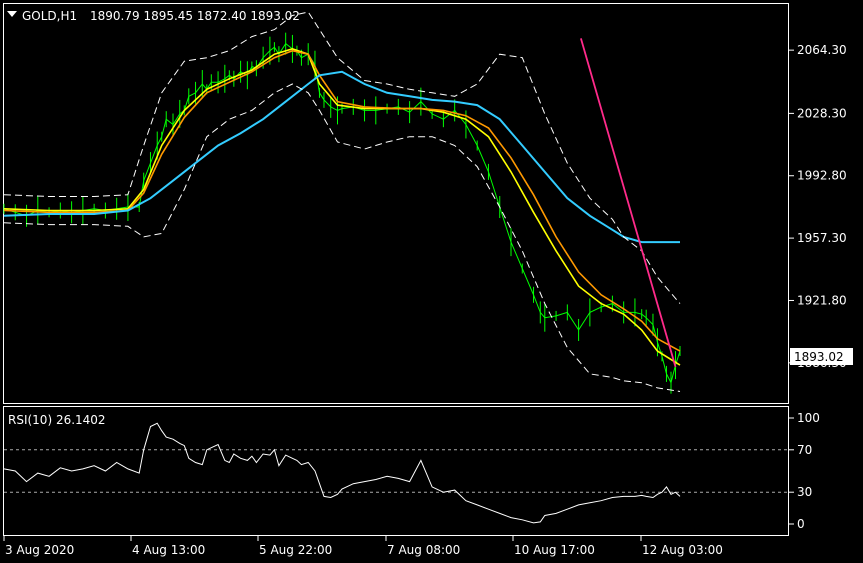 This screenshot has width=863, height=563. Describe the element at coordinates (554, 550) in the screenshot. I see `time-tick-label: 10 Aug 17:00` at that location.